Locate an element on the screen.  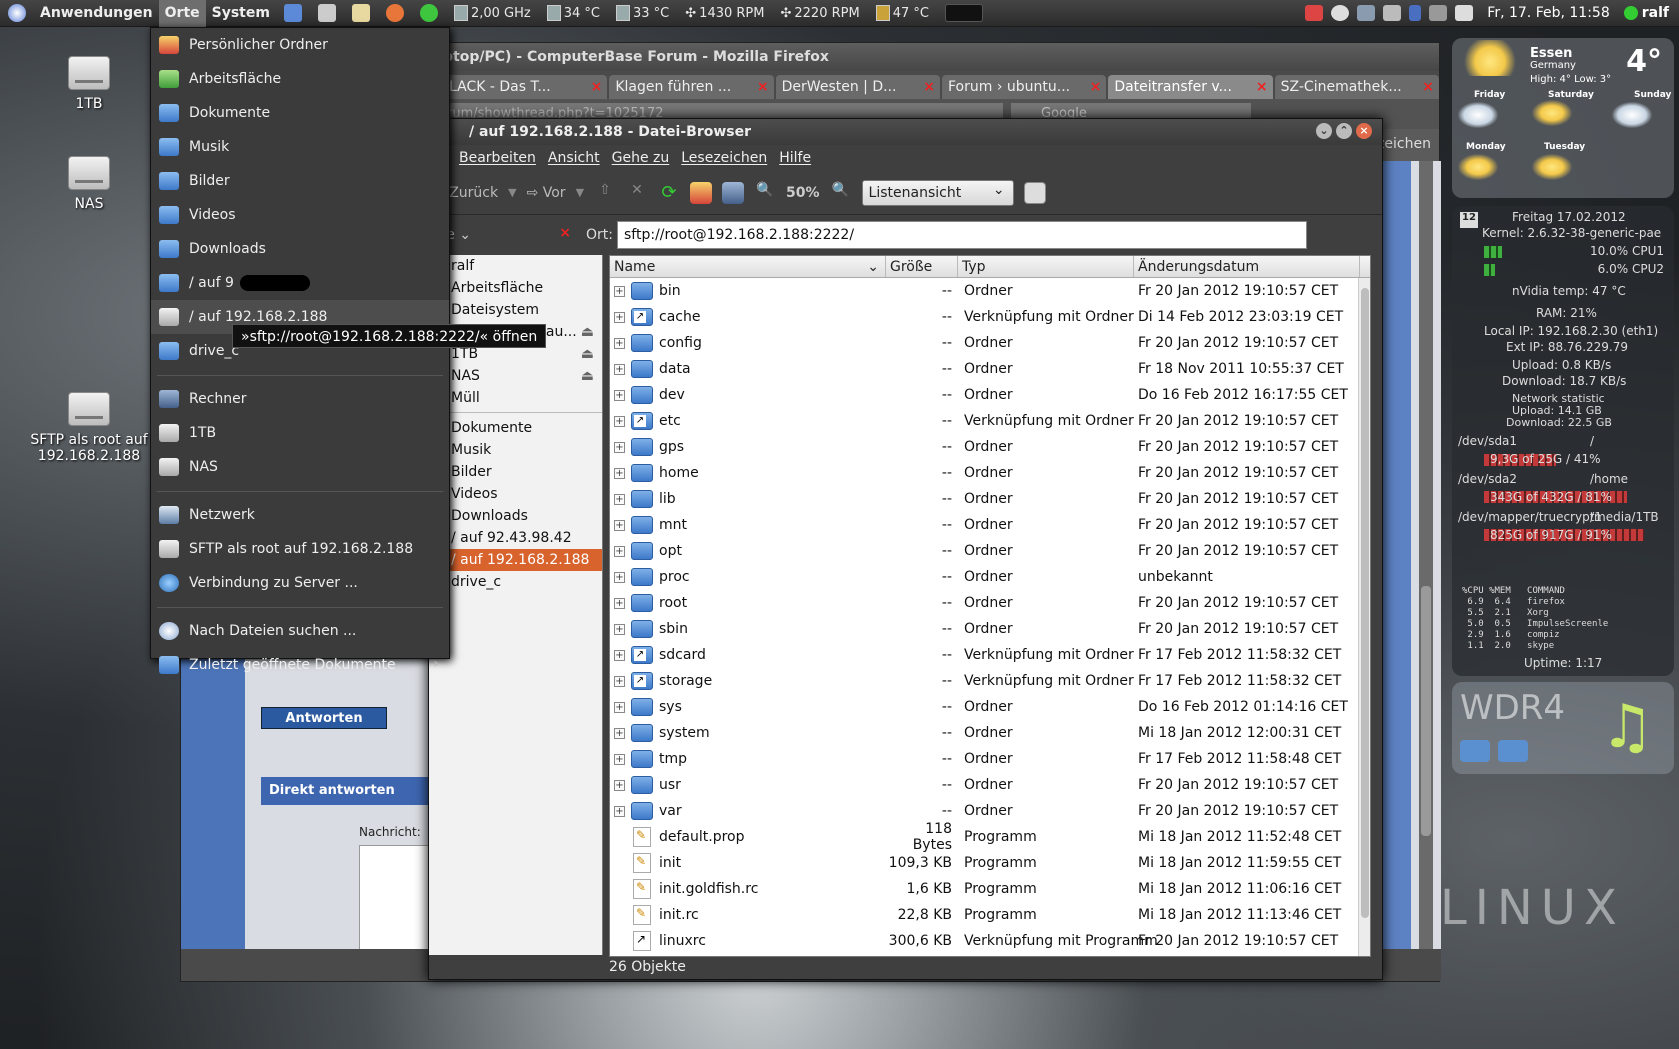
places-menu-item: NAS is located at coordinates (300, 467).